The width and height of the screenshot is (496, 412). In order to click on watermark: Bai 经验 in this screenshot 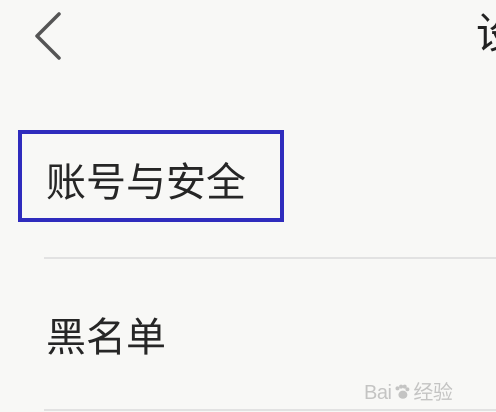, I will do `click(417, 393)`.